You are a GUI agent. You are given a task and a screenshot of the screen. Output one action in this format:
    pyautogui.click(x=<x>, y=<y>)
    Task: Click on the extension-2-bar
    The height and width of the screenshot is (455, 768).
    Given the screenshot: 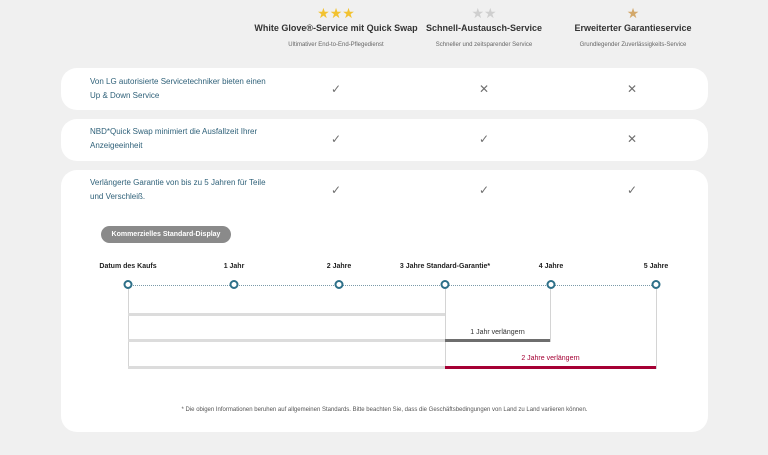 What is the action you would take?
    pyautogui.click(x=550, y=367)
    